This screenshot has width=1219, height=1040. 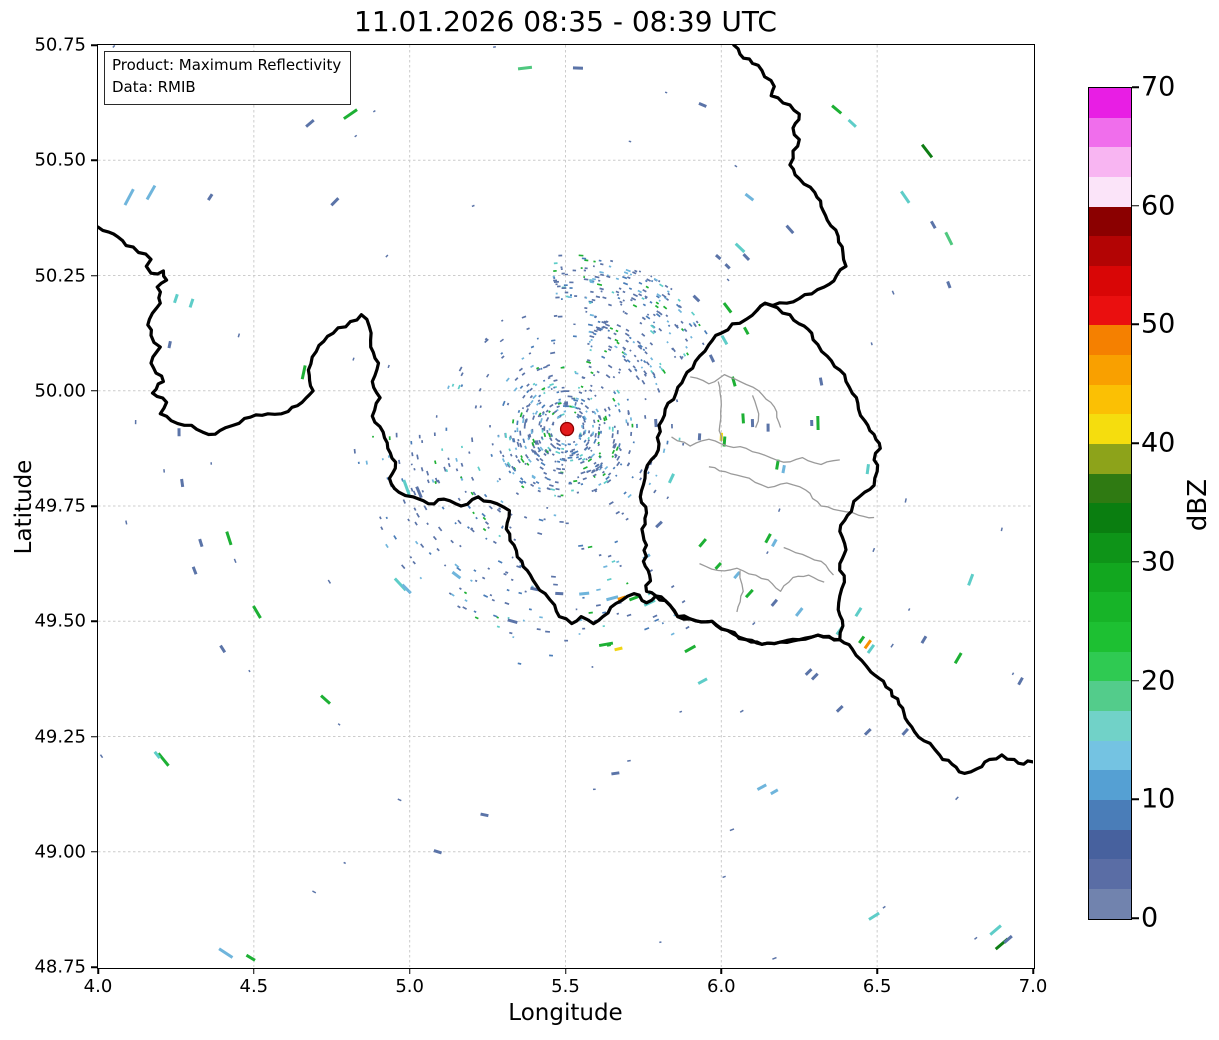 What do you see at coordinates (409, 986) in the screenshot?
I see `x-tick-label: 5.0` at bounding box center [409, 986].